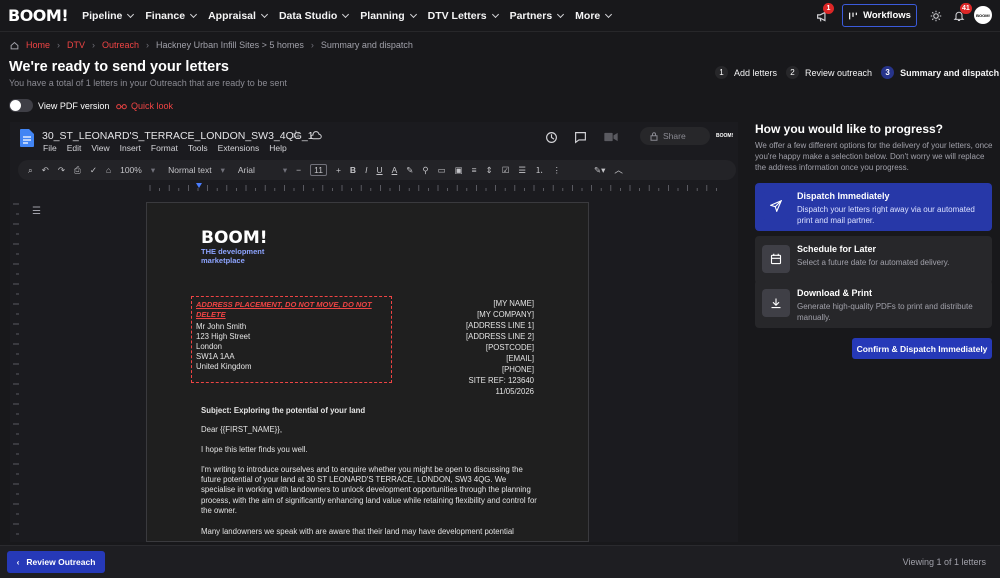 This screenshot has width=1000, height=578. I want to click on menu-insert: Insert, so click(130, 148).